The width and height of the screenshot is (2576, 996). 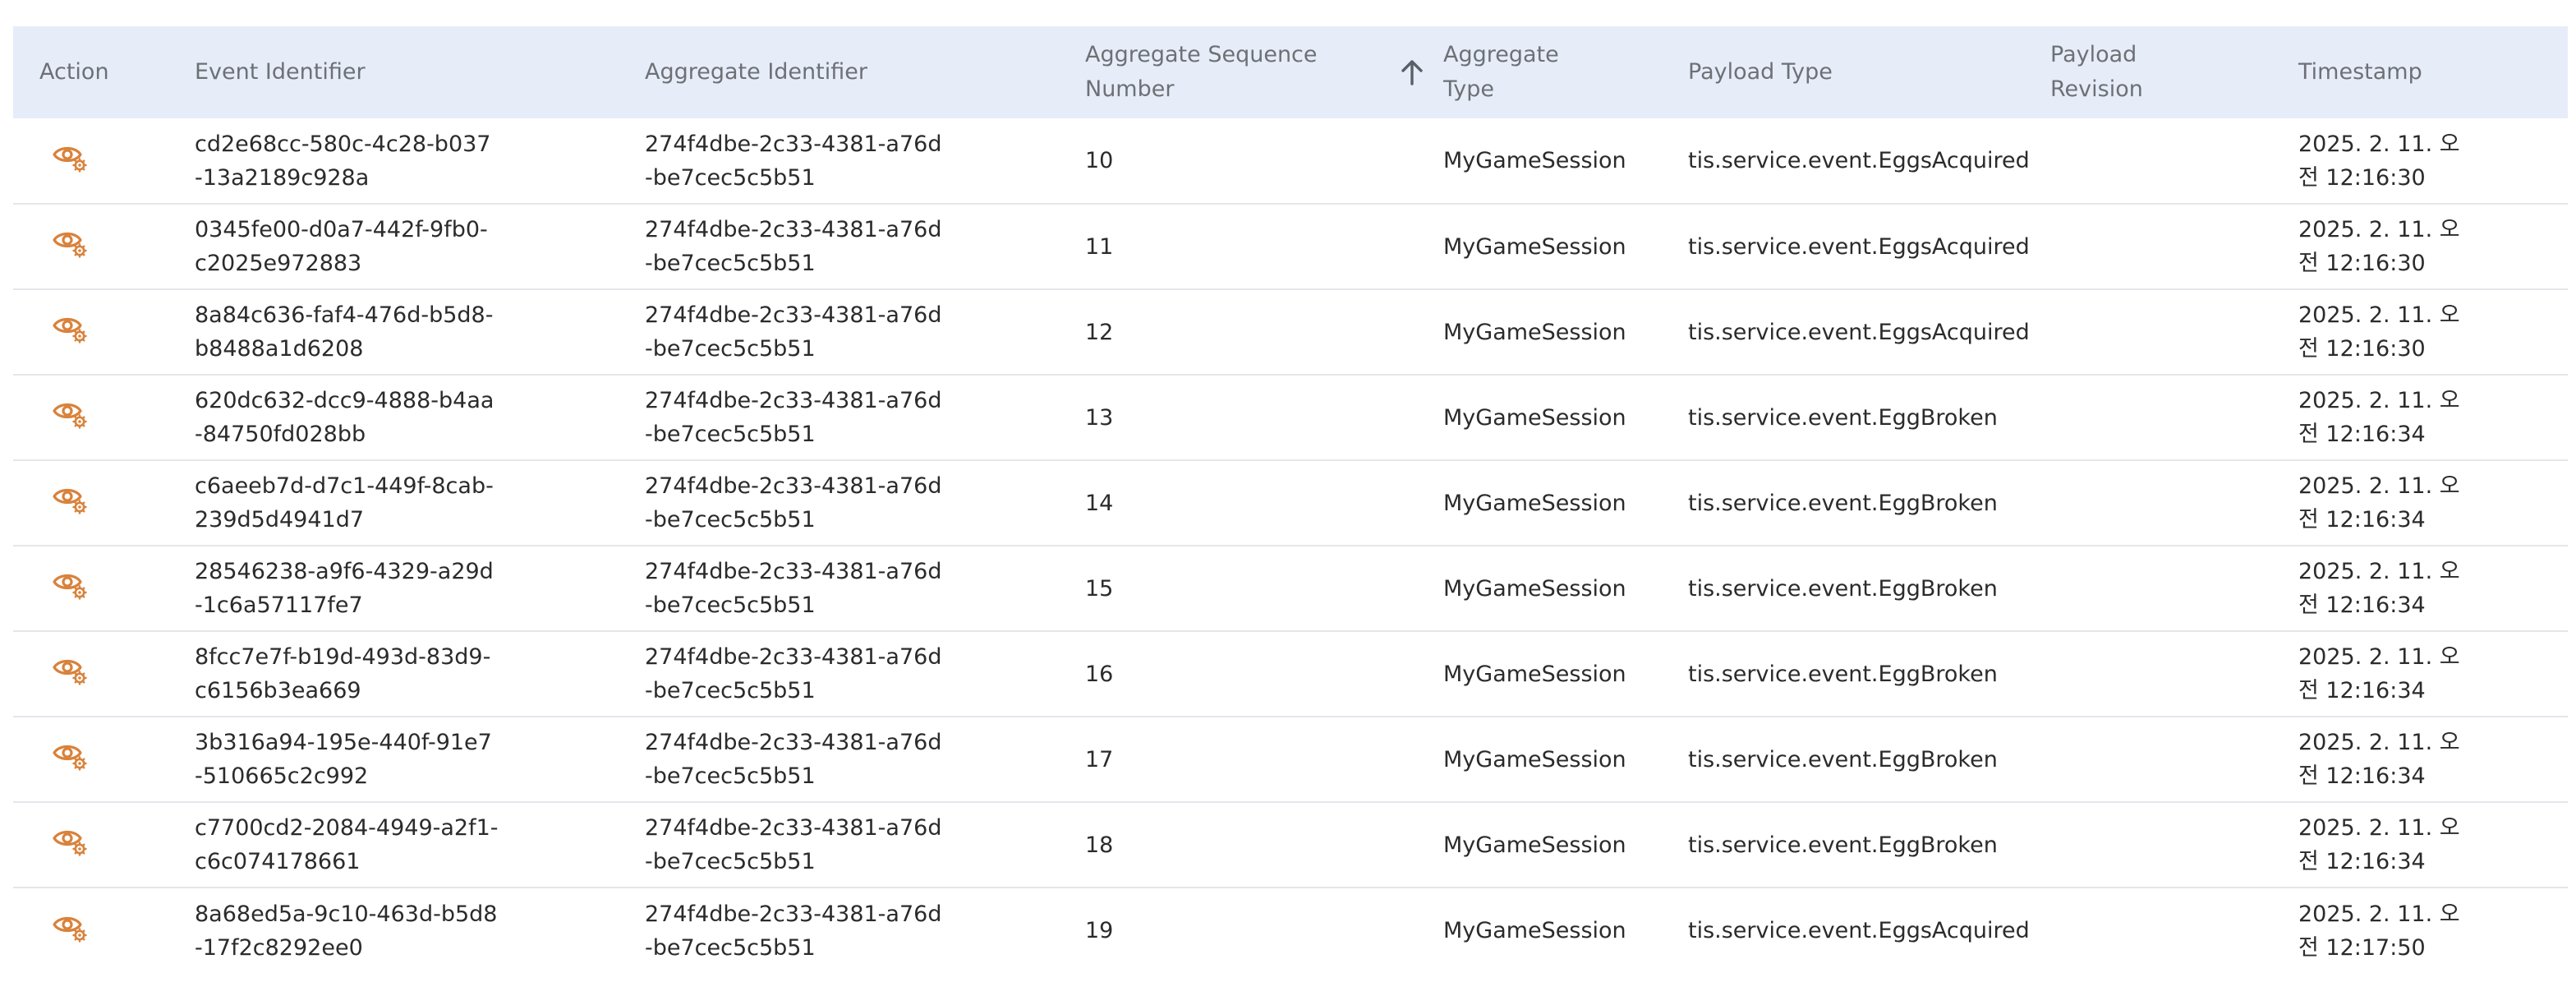 What do you see at coordinates (346, 931) in the screenshot?
I see `event-identifier-text: 8a68ed5a-9c10-463d-b5d8-17f2c8292ee0` at bounding box center [346, 931].